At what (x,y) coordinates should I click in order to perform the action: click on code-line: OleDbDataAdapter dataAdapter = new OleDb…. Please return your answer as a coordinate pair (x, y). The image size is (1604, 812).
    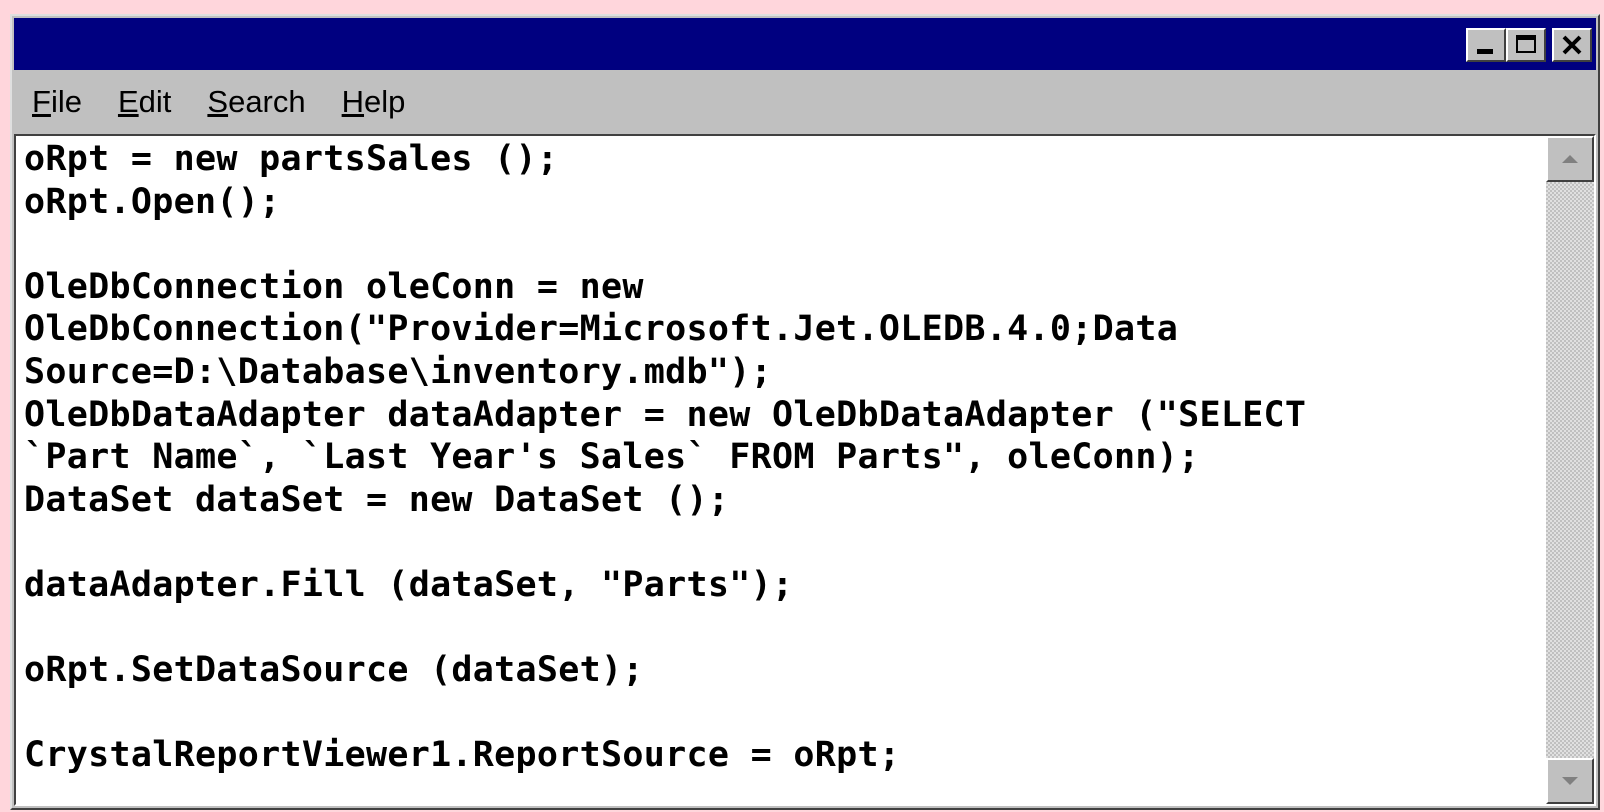
    Looking at the image, I should click on (665, 414).